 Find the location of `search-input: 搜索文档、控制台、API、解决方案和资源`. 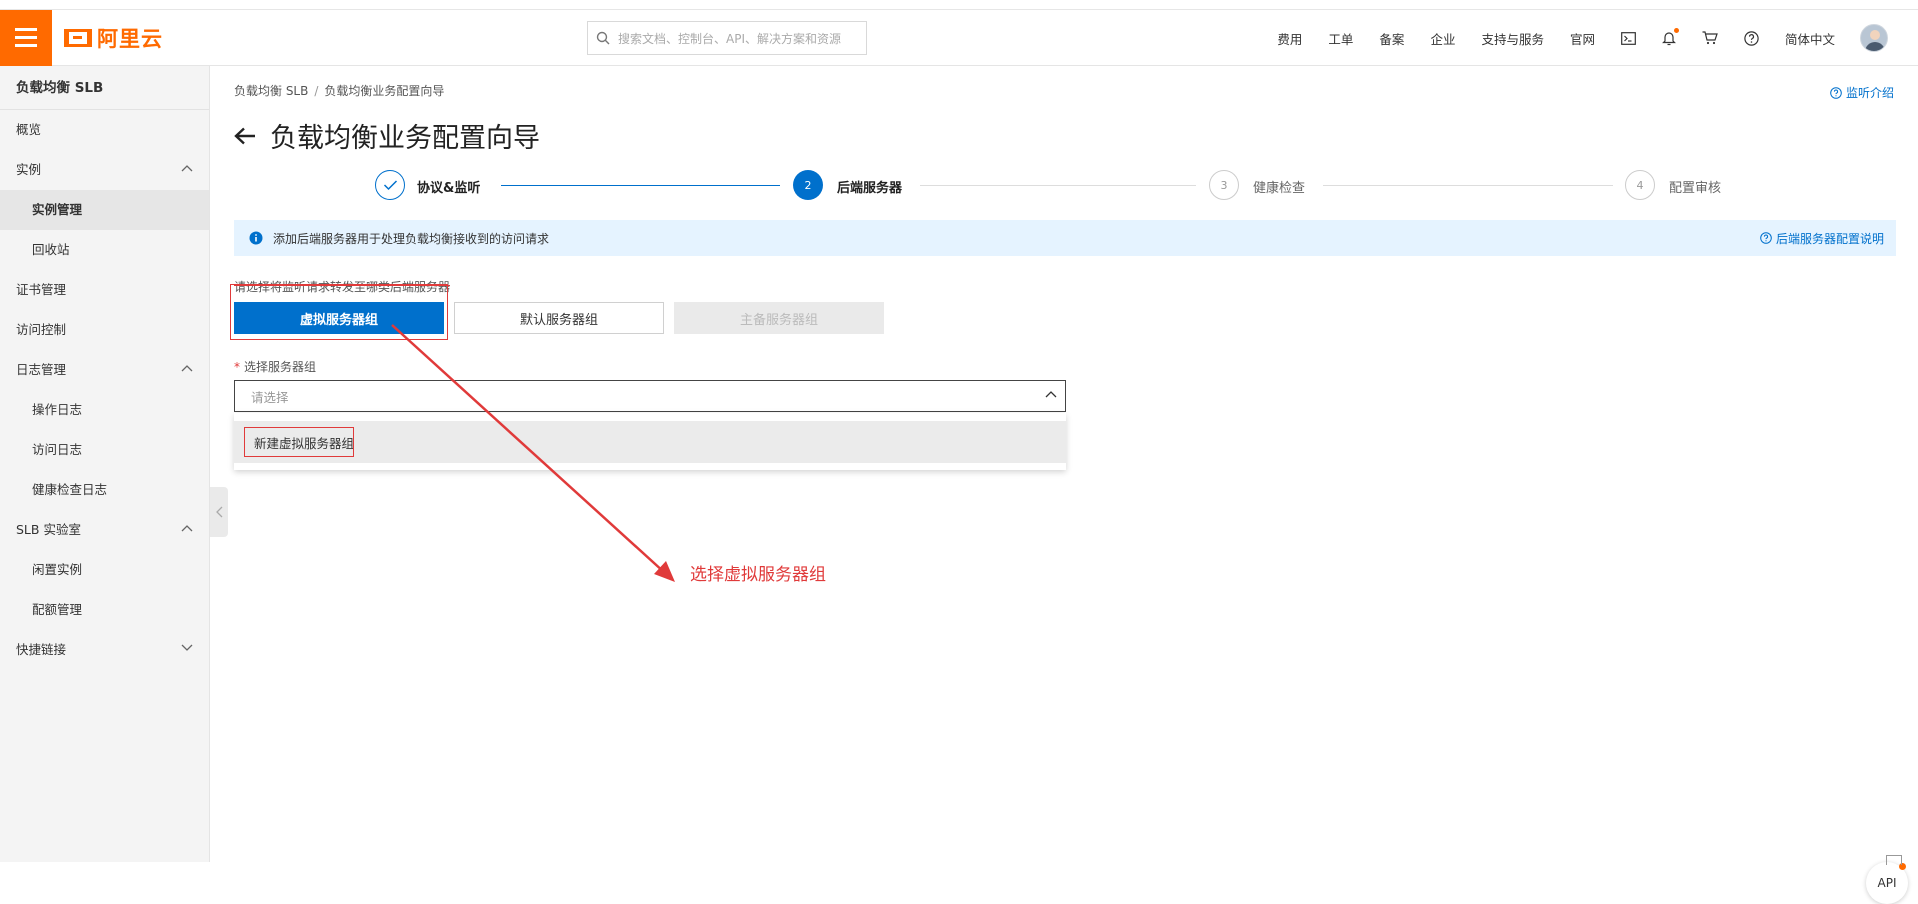

search-input: 搜索文档、控制台、API、解决方案和资源 is located at coordinates (727, 38).